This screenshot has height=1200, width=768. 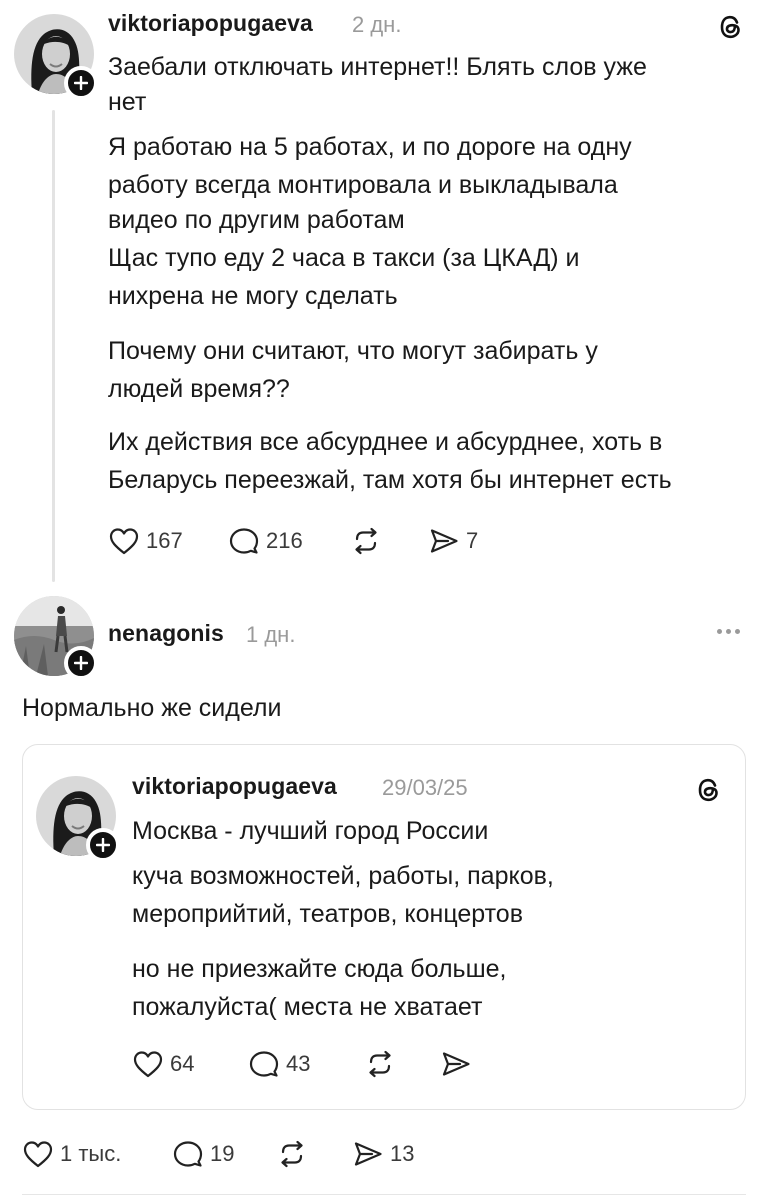 What do you see at coordinates (363, 185) in the screenshot?
I see `post-line: работу всегда монтировала и выкладывала` at bounding box center [363, 185].